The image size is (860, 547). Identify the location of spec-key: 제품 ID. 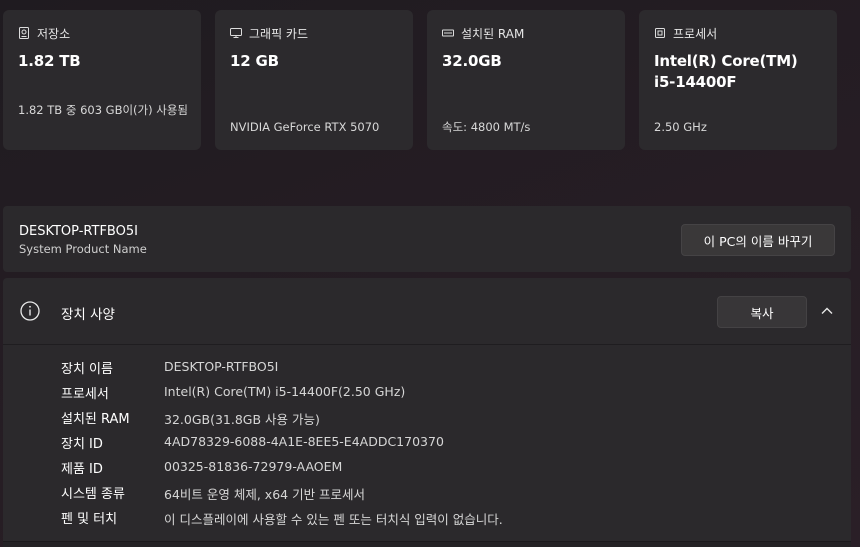
(82, 469).